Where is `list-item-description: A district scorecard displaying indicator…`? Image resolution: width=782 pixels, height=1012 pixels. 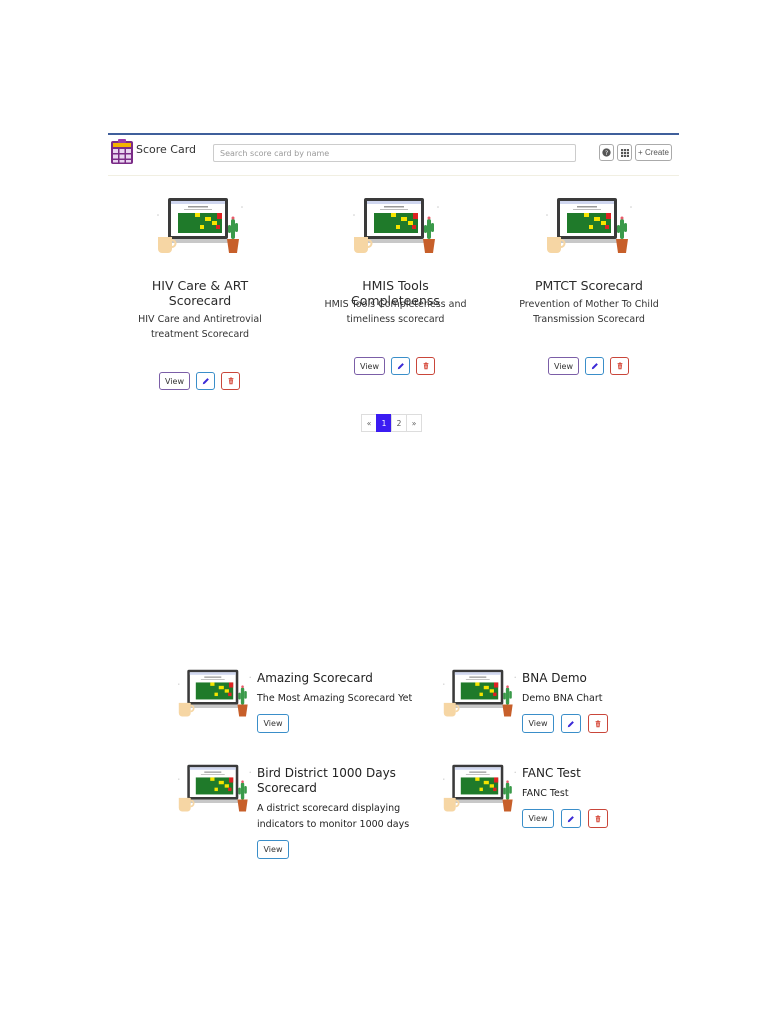
list-item-description: A district scorecard displaying indicator… is located at coordinates (333, 817).